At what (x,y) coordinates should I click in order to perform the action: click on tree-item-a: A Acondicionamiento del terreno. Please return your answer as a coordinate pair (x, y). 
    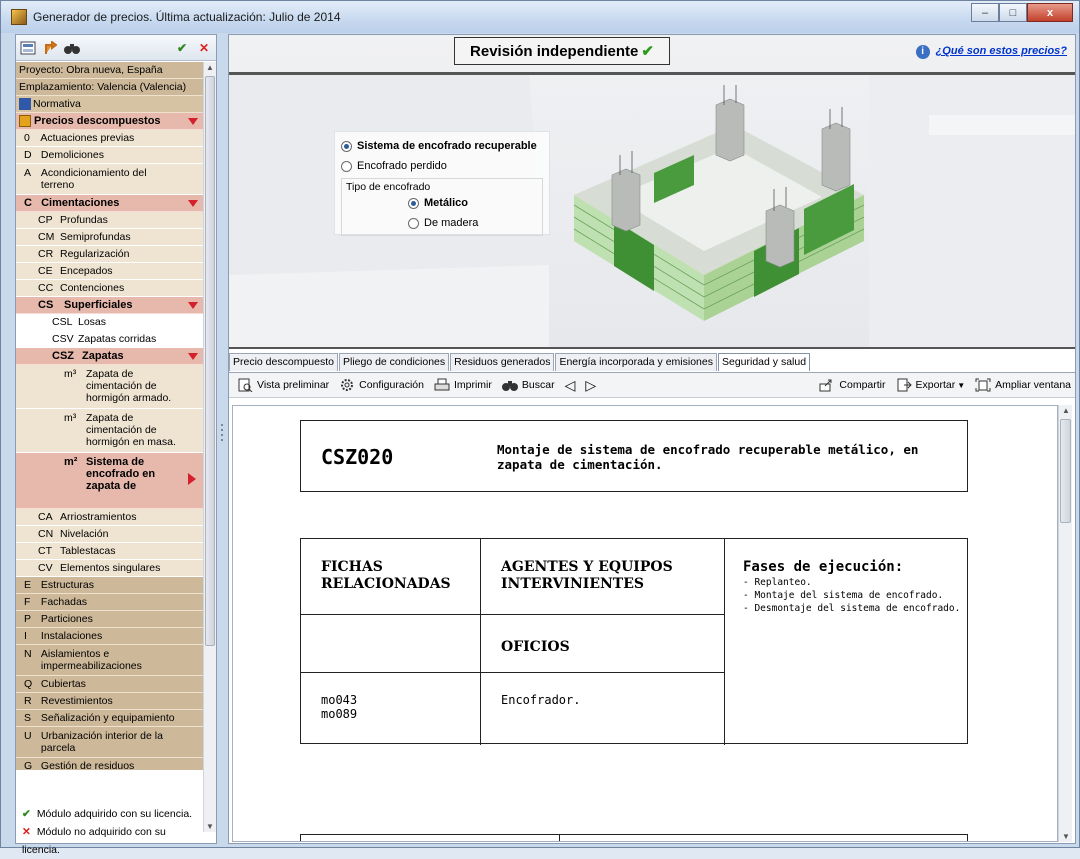
    Looking at the image, I should click on (110, 179).